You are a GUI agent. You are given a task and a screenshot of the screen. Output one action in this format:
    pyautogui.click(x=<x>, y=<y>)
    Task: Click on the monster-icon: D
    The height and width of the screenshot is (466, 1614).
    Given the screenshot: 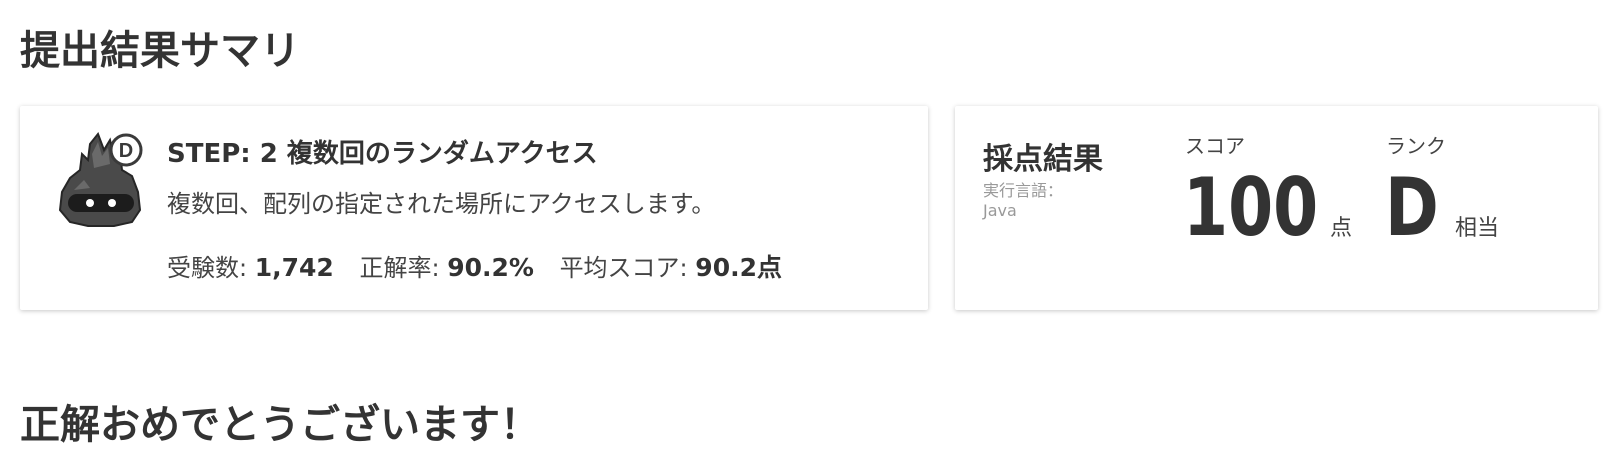 What is the action you would take?
    pyautogui.click(x=100, y=179)
    